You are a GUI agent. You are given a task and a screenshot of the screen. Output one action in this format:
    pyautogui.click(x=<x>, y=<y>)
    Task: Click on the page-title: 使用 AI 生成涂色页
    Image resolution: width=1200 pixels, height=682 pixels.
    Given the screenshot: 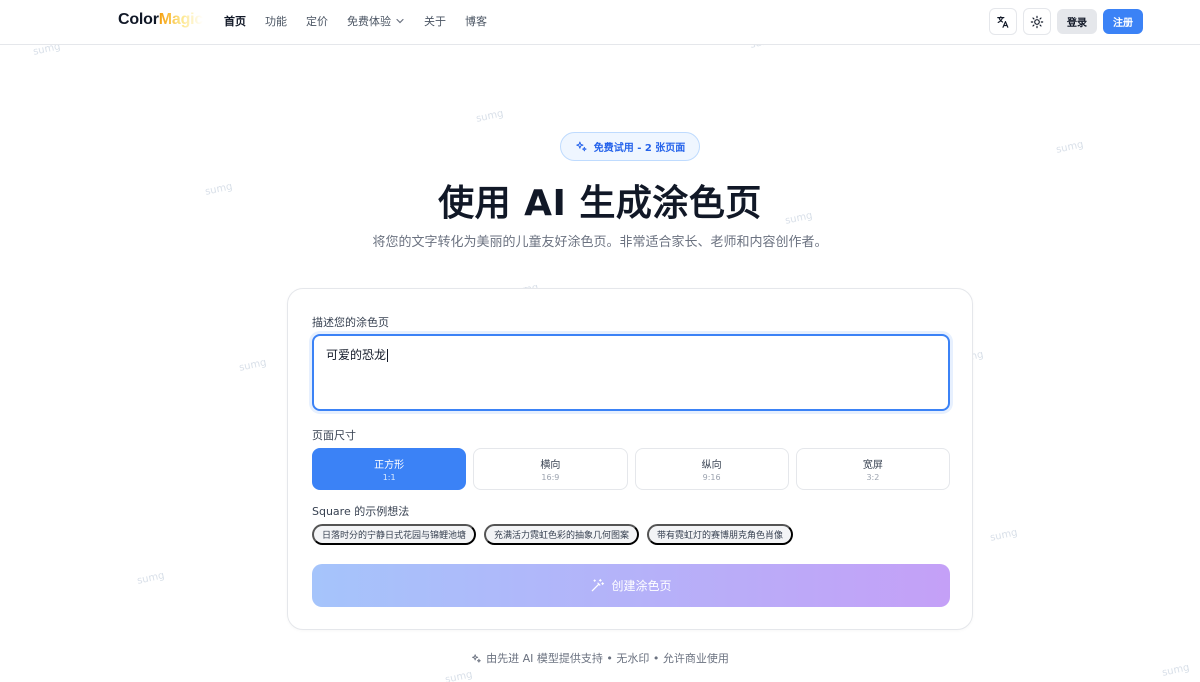 What is the action you would take?
    pyautogui.click(x=600, y=203)
    